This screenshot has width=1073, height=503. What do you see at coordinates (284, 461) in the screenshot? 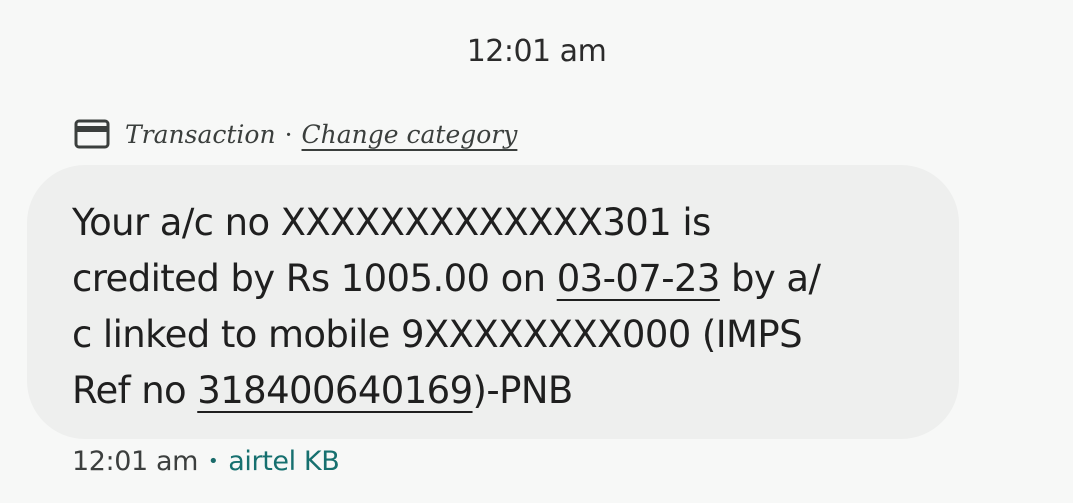
I see `sim-sender-label: airtel KB` at bounding box center [284, 461].